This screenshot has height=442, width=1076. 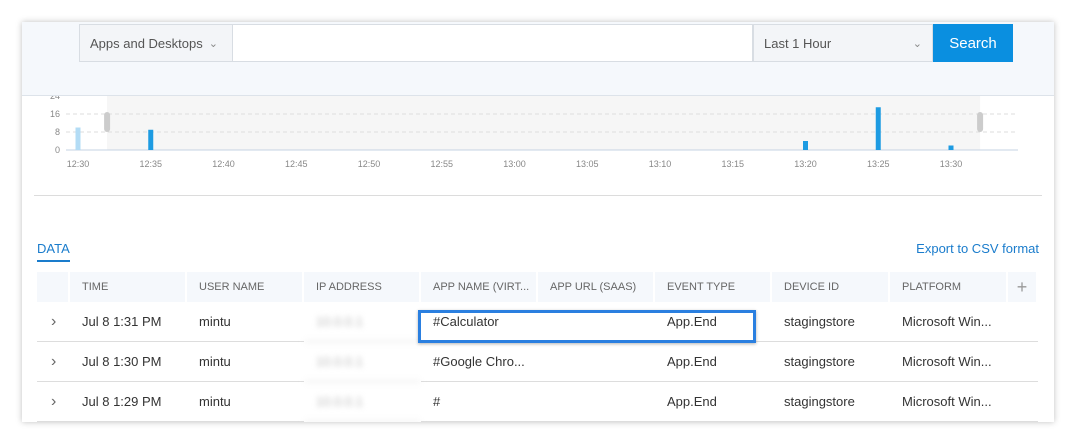 What do you see at coordinates (296, 164) in the screenshot?
I see `x-tick-label: 12:45` at bounding box center [296, 164].